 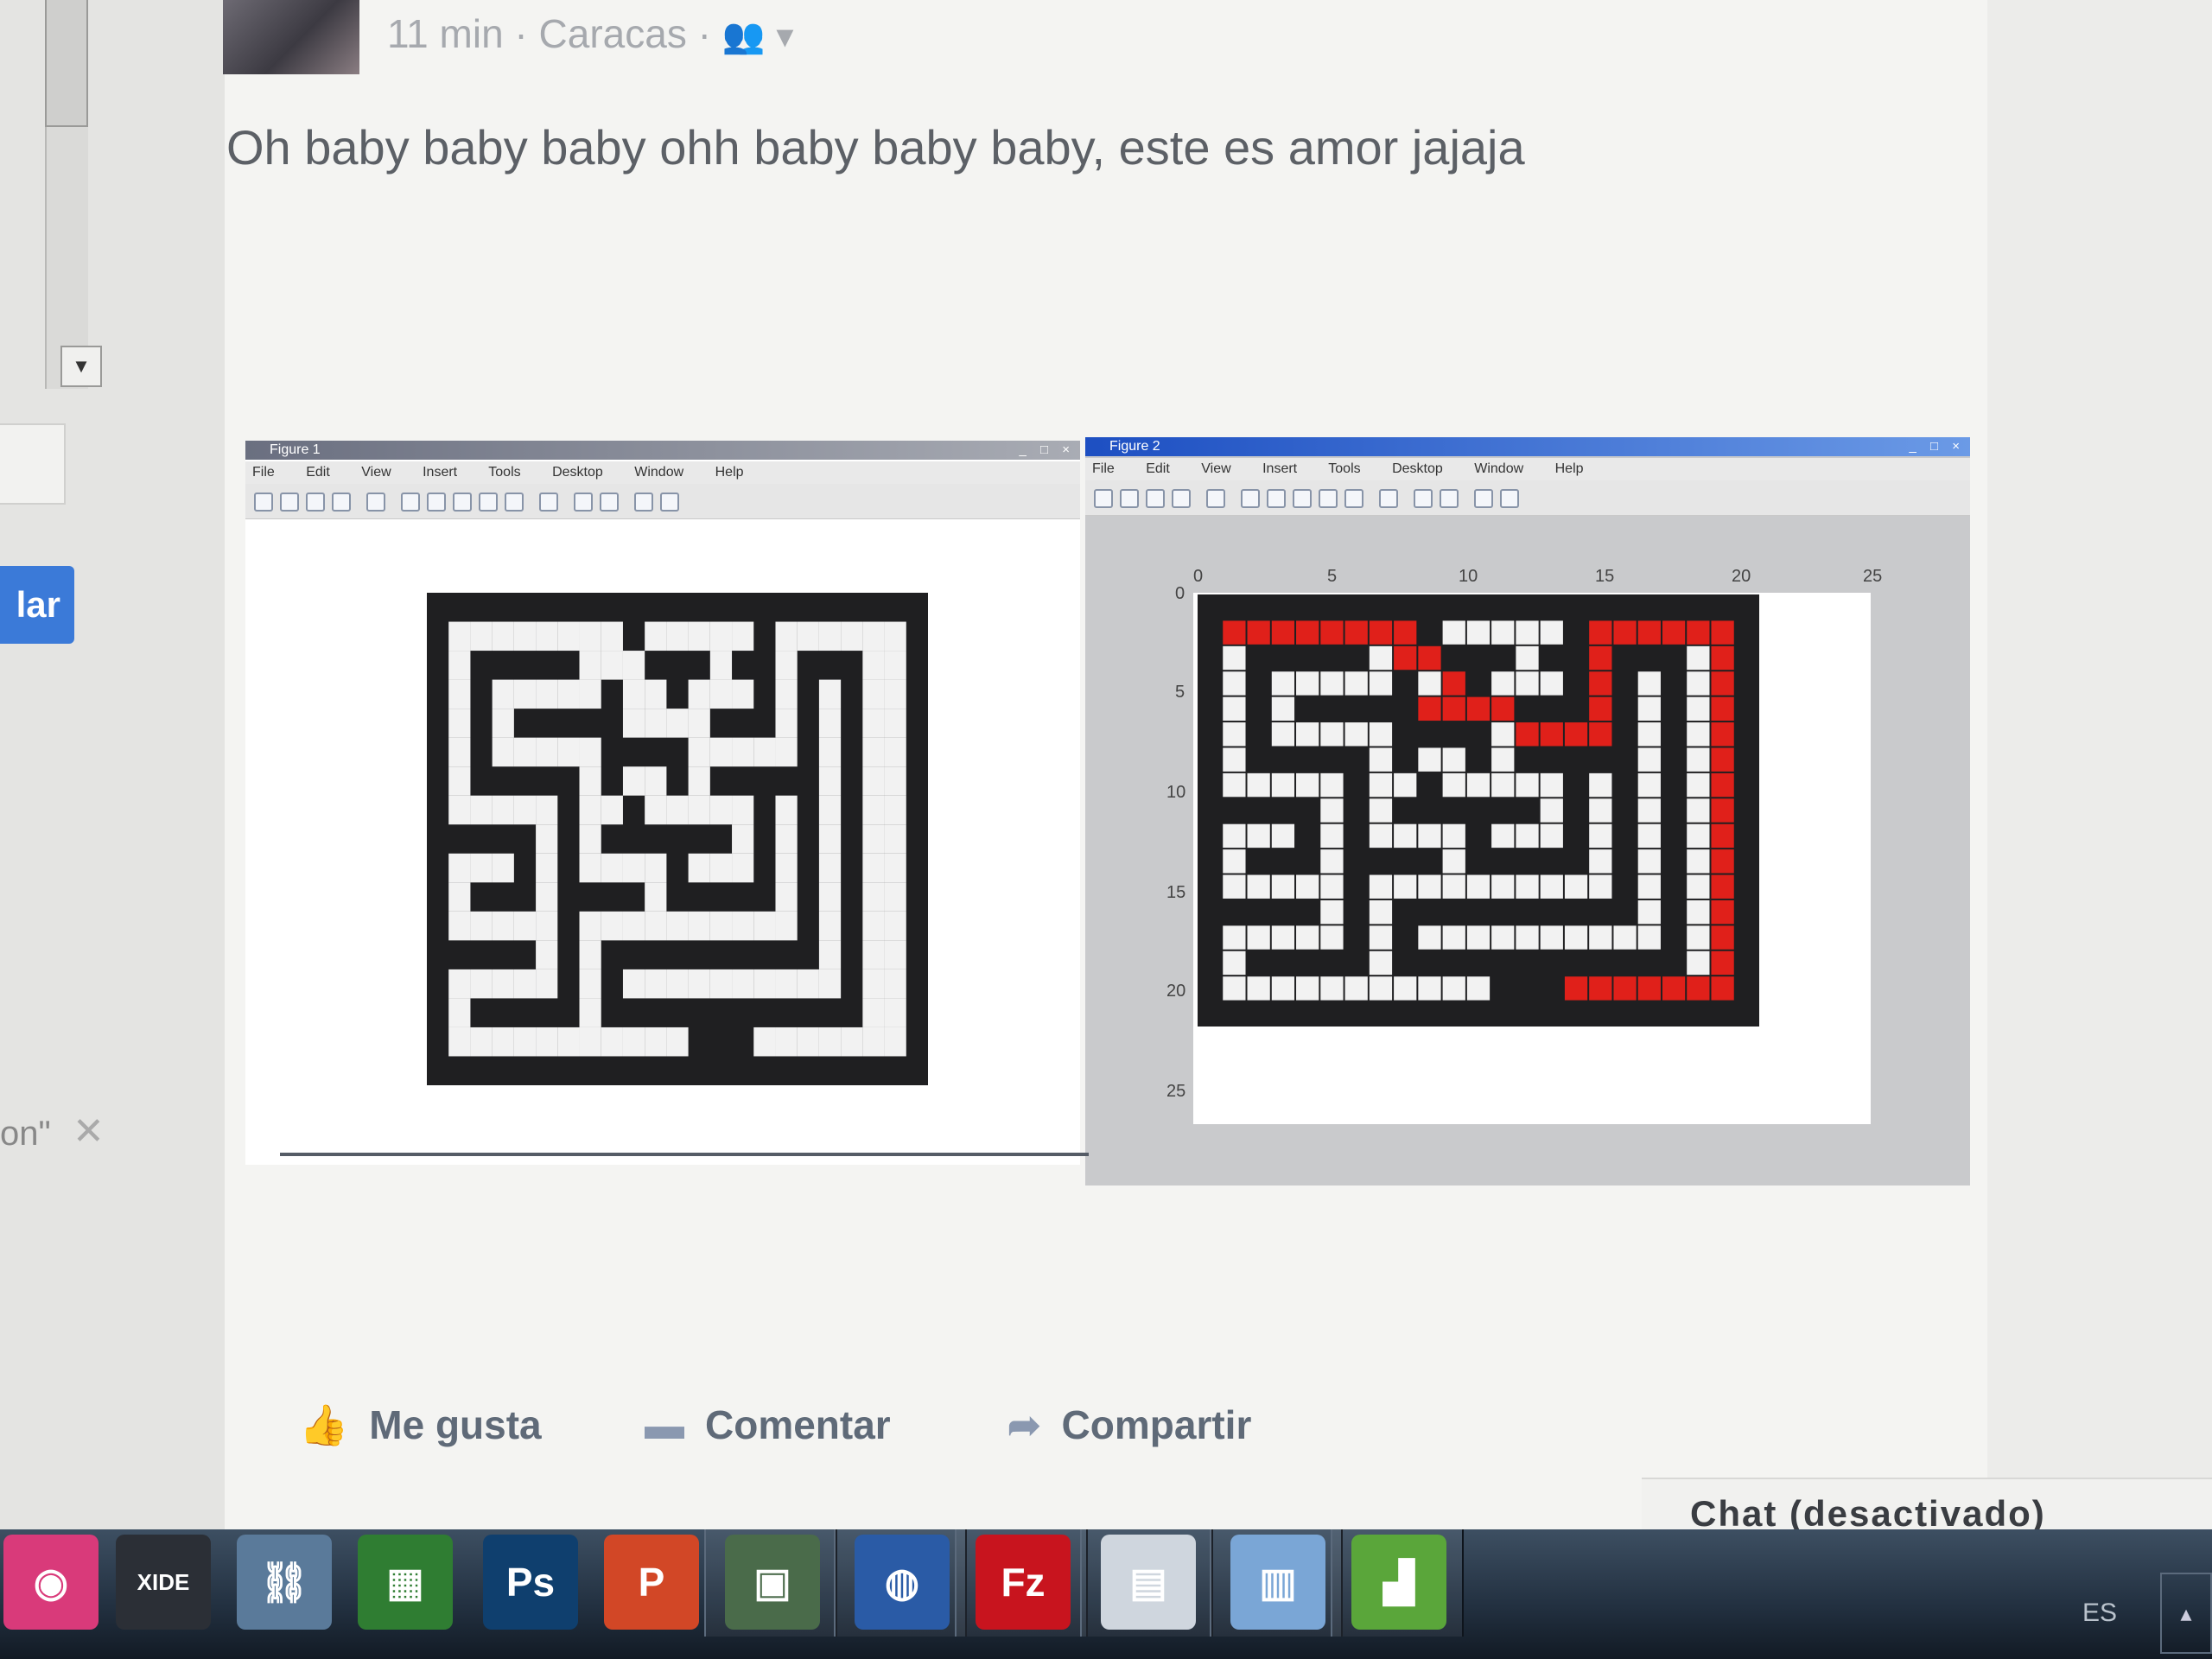 What do you see at coordinates (405, 1582) in the screenshot?
I see `taskbar-office-icon: ▦` at bounding box center [405, 1582].